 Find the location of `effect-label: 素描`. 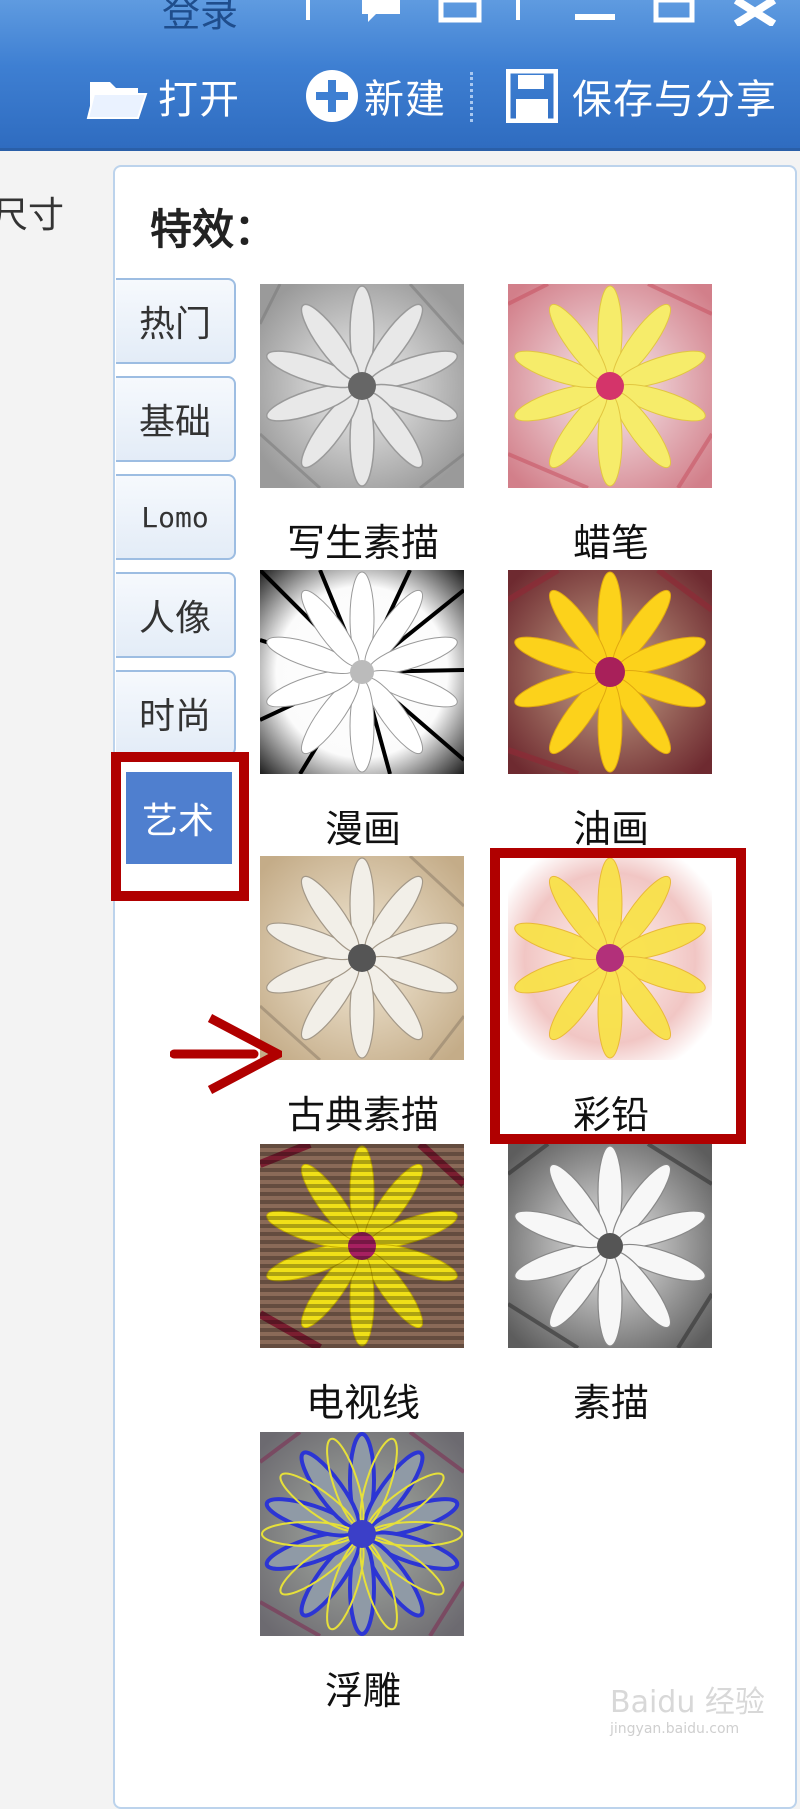

effect-label: 素描 is located at coordinates (610, 1403).